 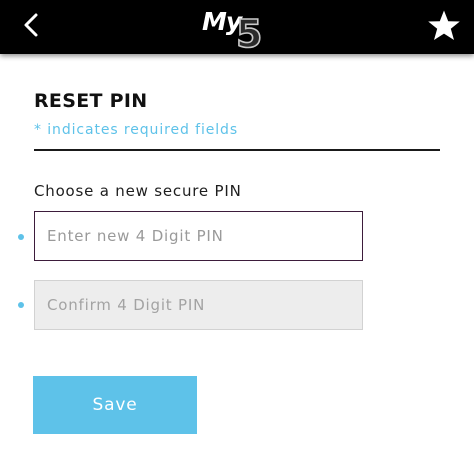 I want to click on top-nav-bar: My 5, so click(x=237, y=27).